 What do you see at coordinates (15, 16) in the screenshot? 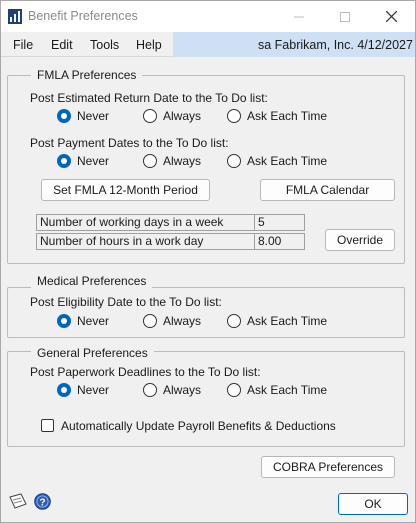
I see `chart-icon` at bounding box center [15, 16].